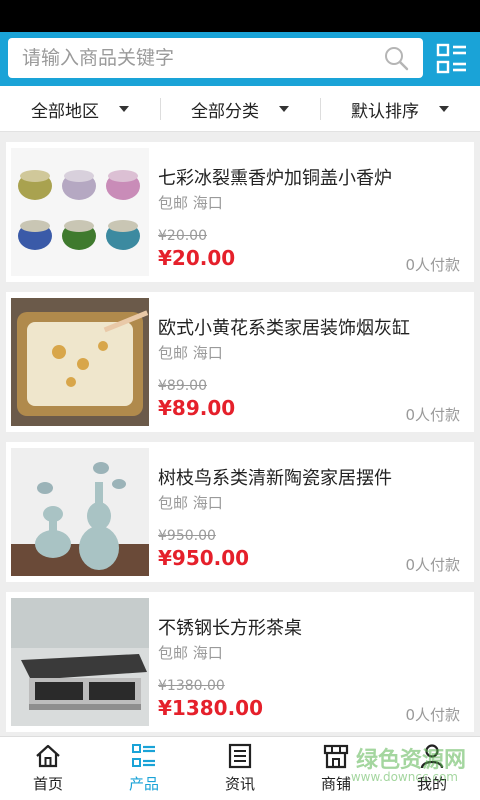 The image size is (480, 800). I want to click on product-title: 七彩冰裂熏香炉加铜盖小香炉, so click(275, 178).